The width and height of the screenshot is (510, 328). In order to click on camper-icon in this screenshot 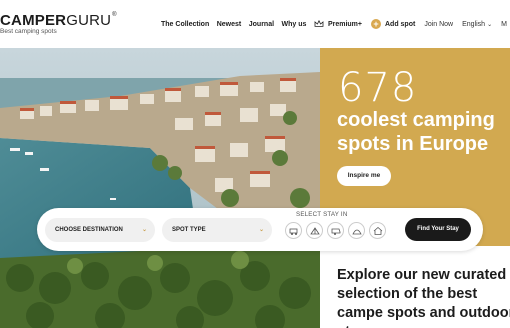, I will do `click(293, 231)`.